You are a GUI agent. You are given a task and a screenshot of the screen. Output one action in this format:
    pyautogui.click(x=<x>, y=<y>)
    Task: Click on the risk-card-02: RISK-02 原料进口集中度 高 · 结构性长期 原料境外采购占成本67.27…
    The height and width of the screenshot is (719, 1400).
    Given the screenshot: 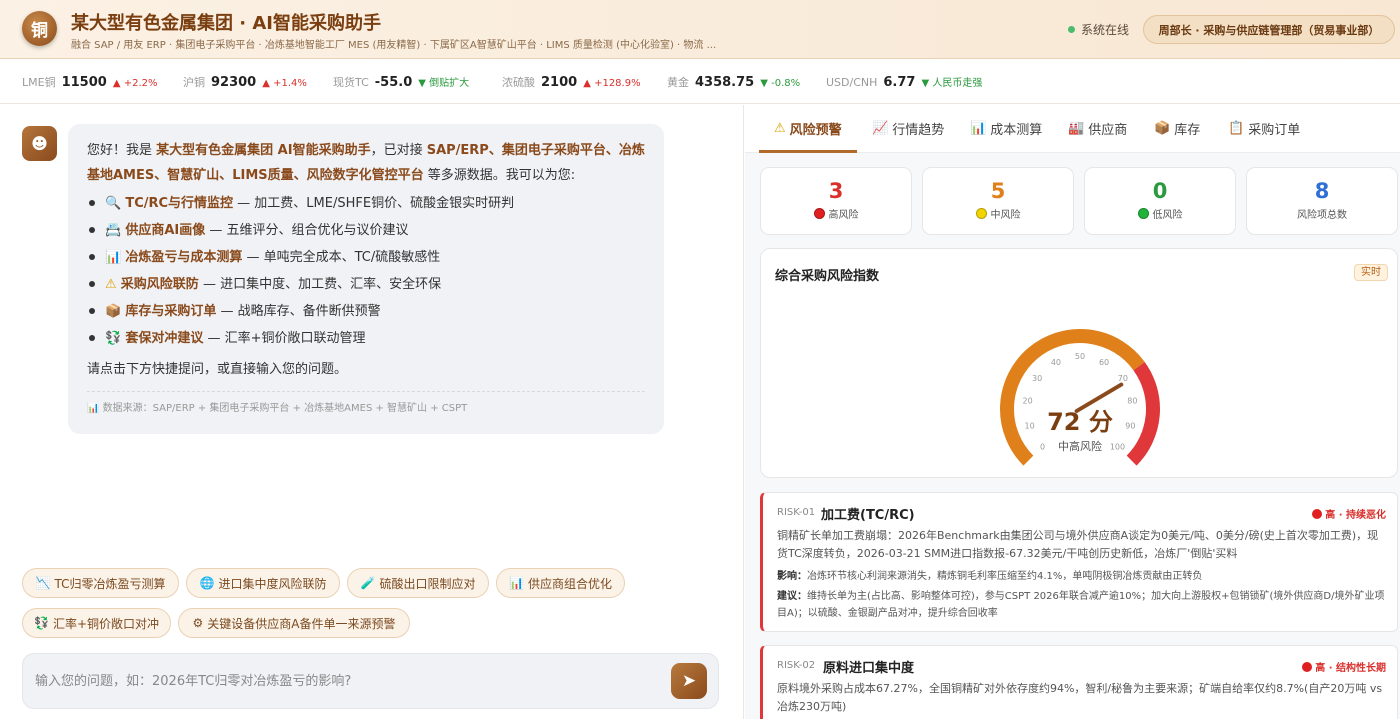 What is the action you would take?
    pyautogui.click(x=1079, y=682)
    